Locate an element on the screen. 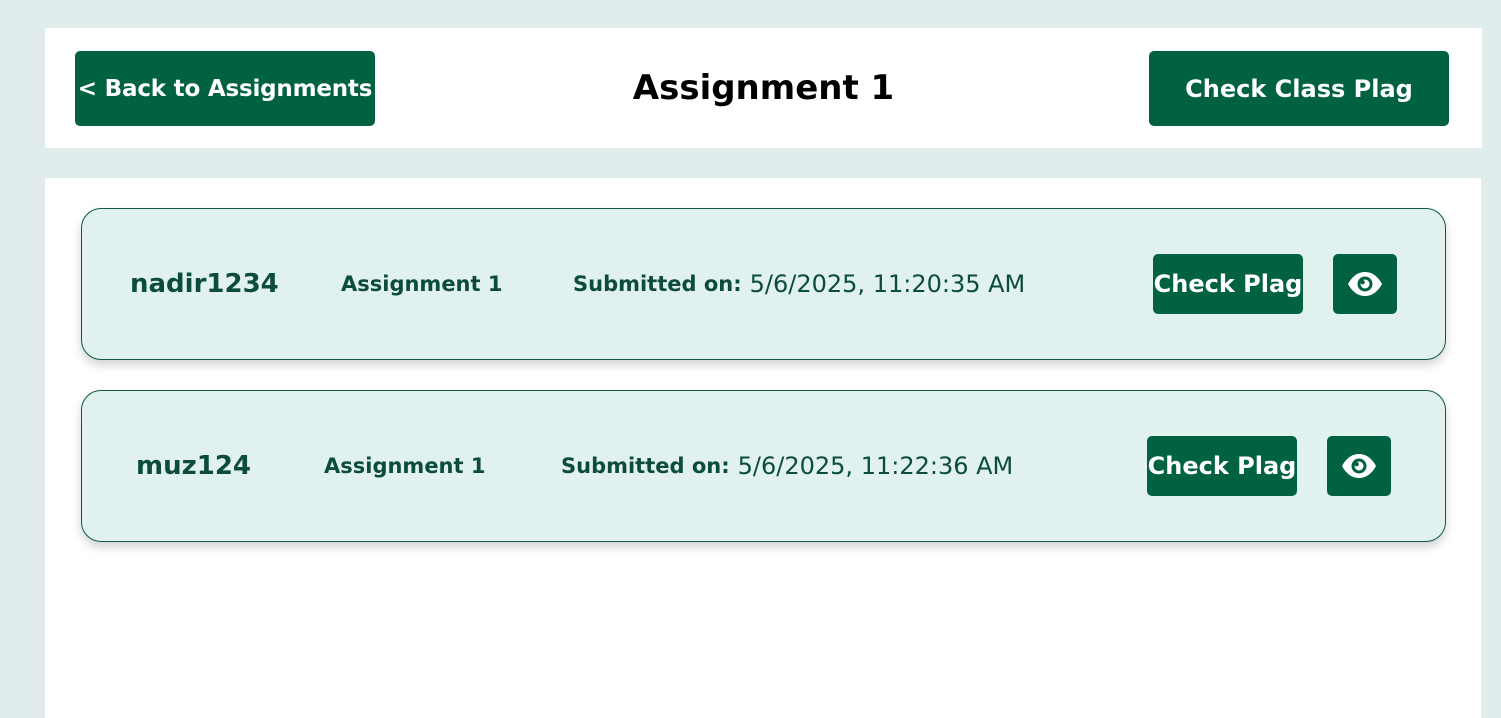 The height and width of the screenshot is (718, 1501). submission-username: nadir1234 is located at coordinates (204, 284).